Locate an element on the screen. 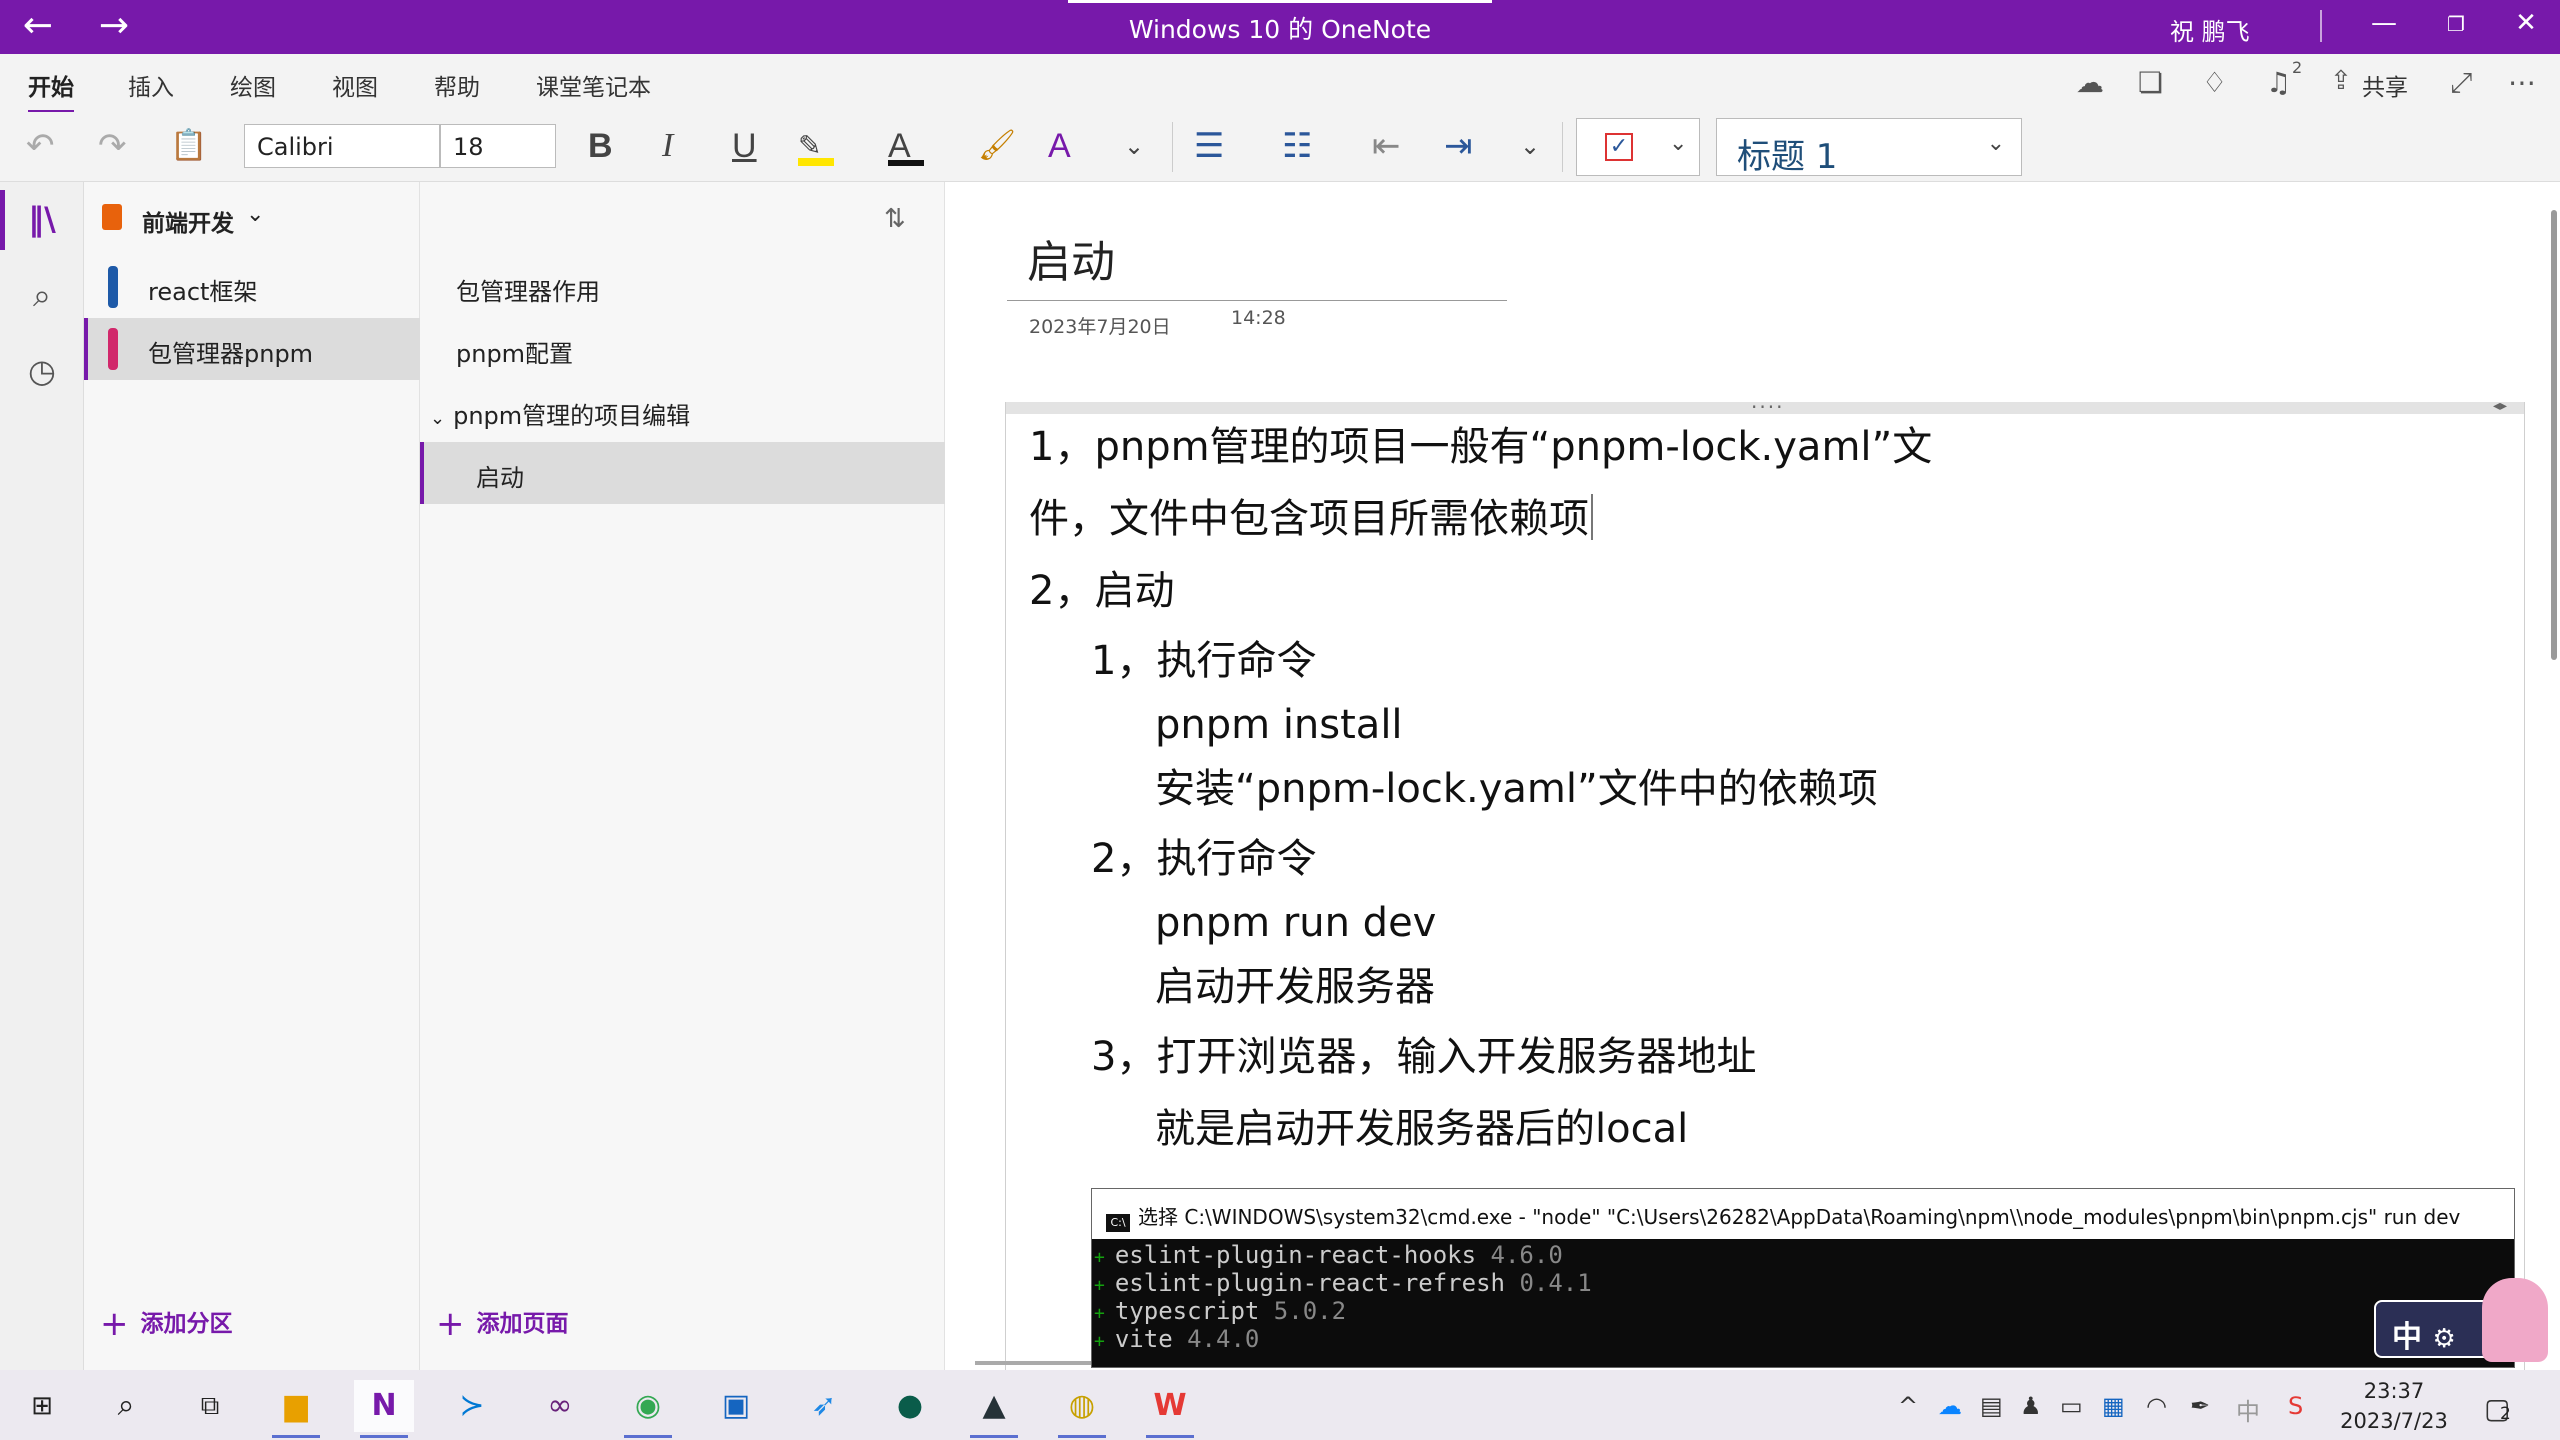 This screenshot has width=2560, height=1440. sort-icon: ⇅ is located at coordinates (895, 219).